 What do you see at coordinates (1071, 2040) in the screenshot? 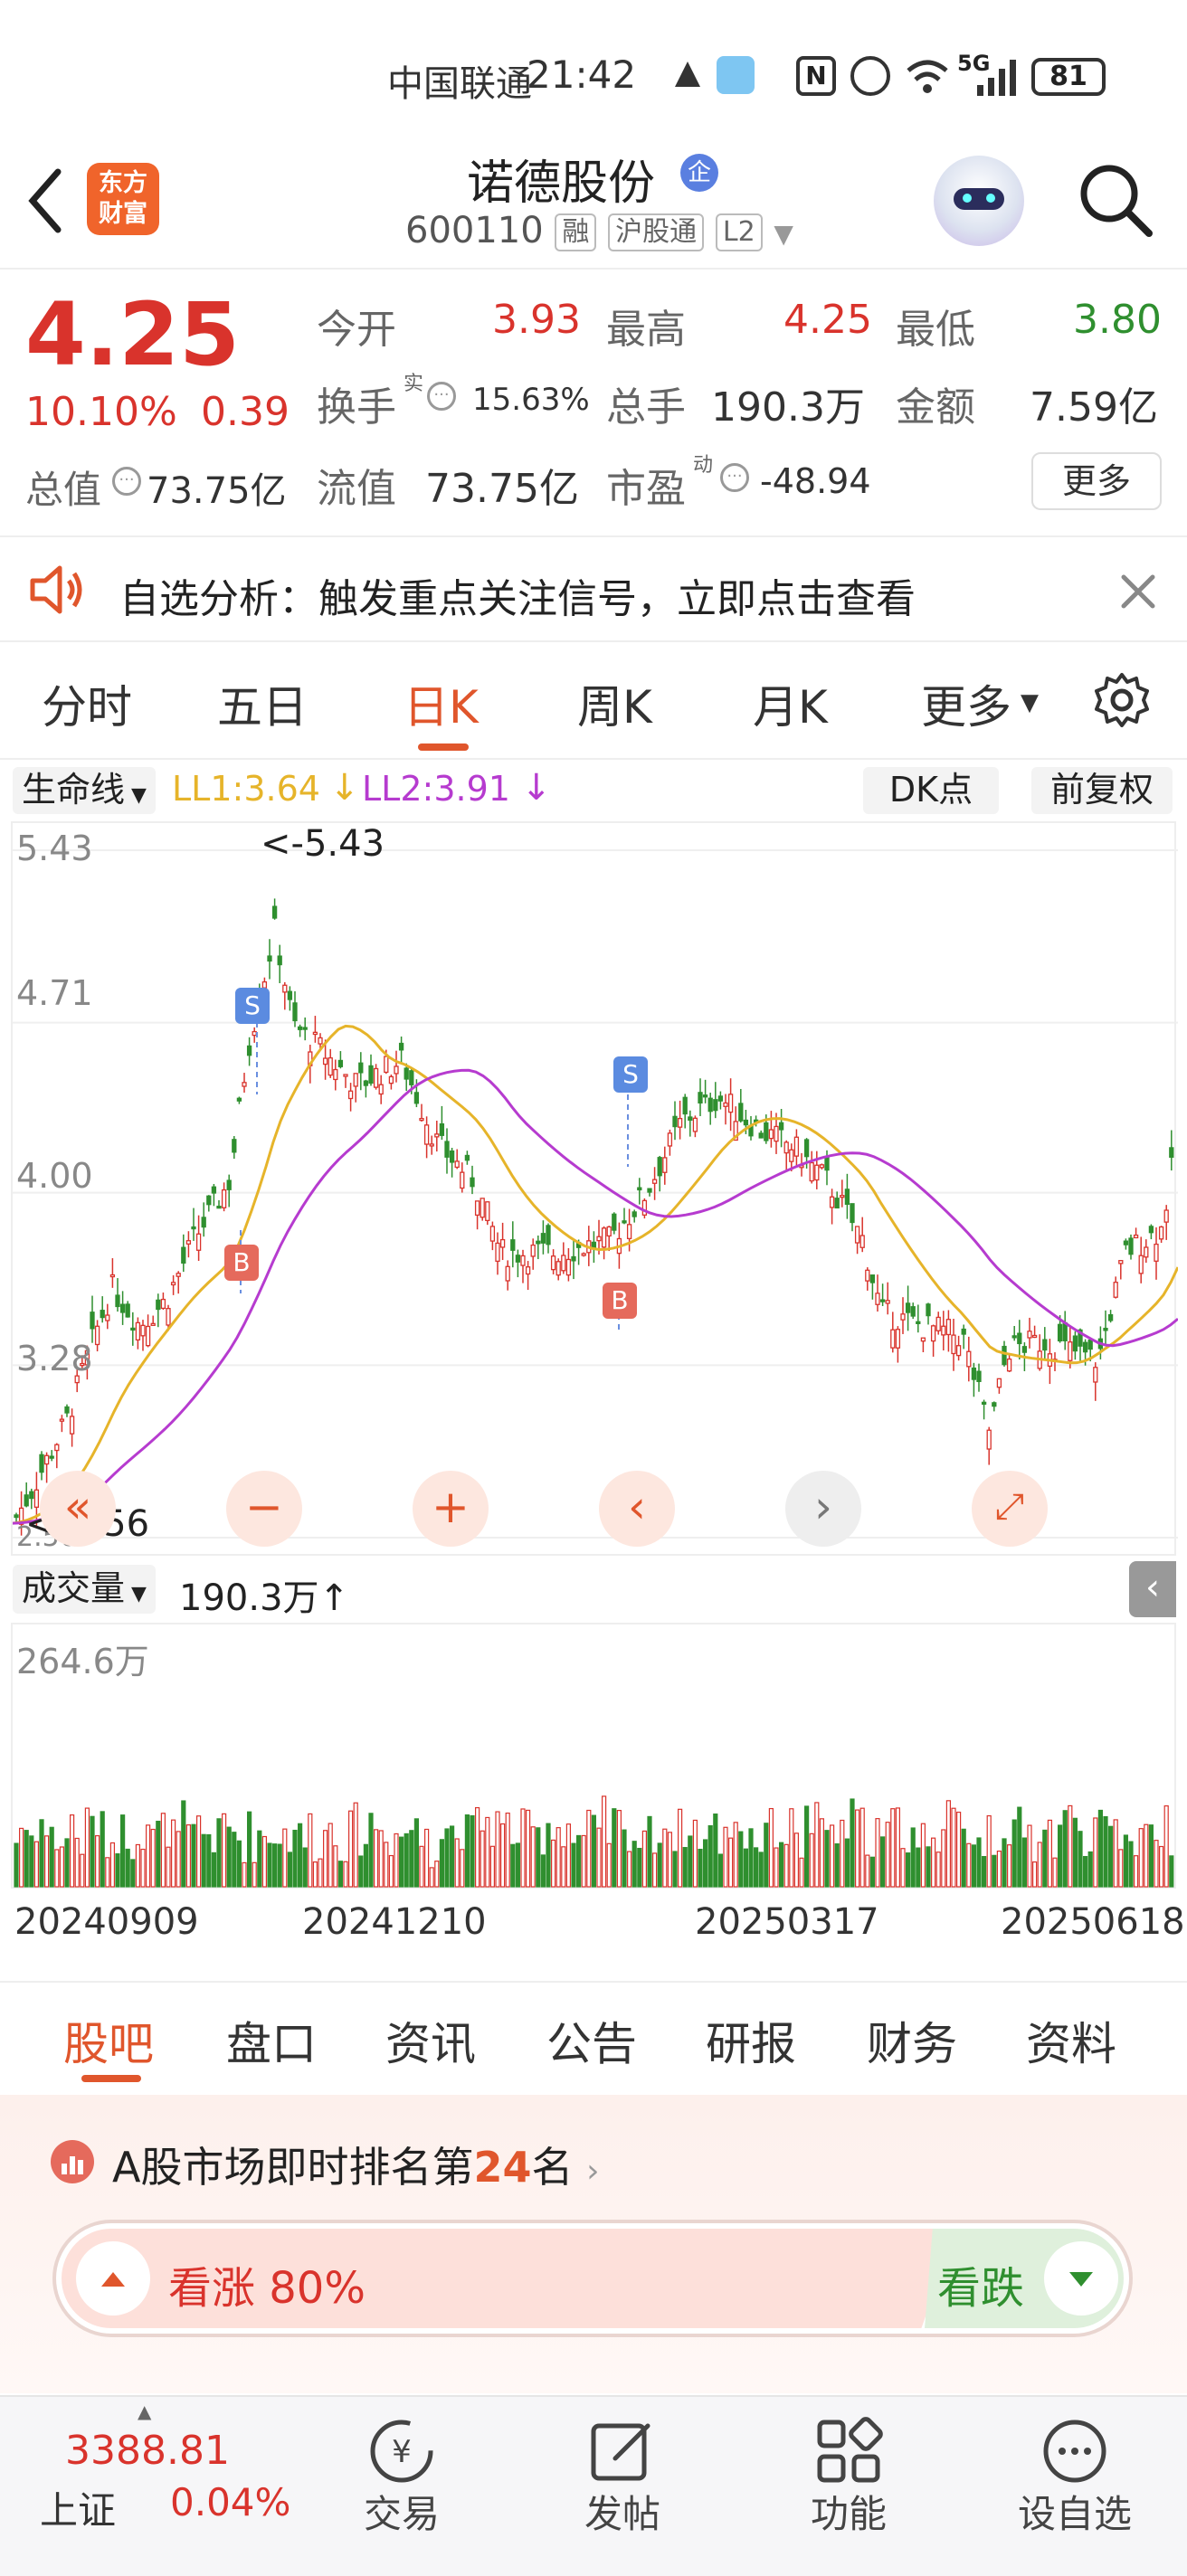
I see `tab-profile: 资料` at bounding box center [1071, 2040].